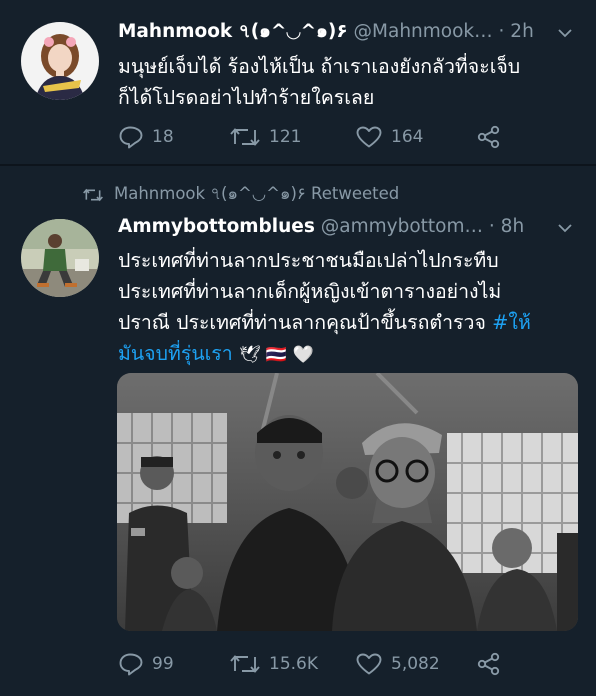 Image resolution: width=596 pixels, height=696 pixels. I want to click on hashtag-link: มันจบที่รุ่นเรา, so click(175, 353).